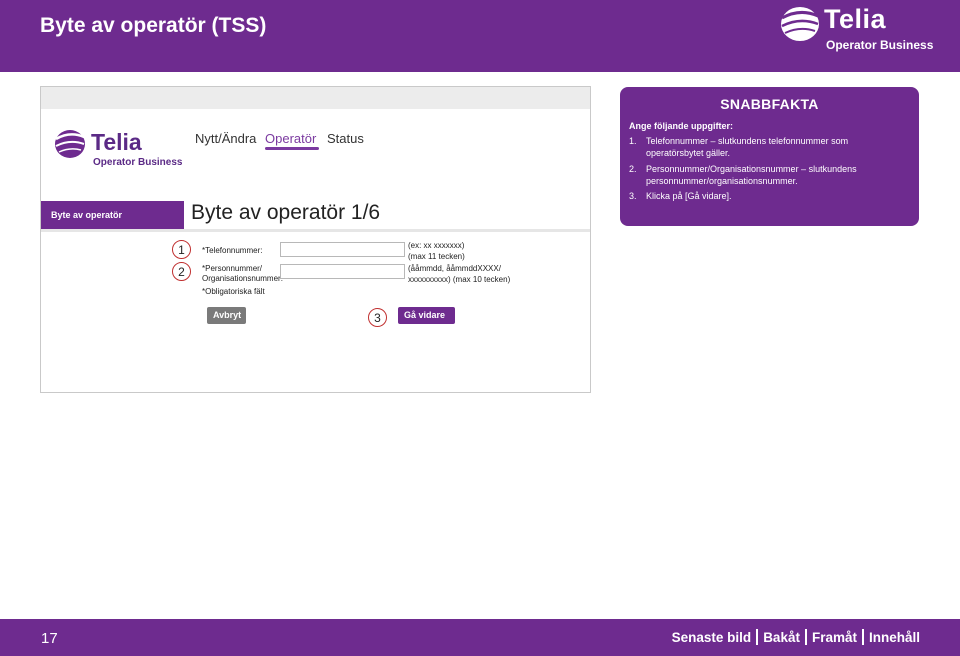  I want to click on item-number: 3., so click(633, 196).